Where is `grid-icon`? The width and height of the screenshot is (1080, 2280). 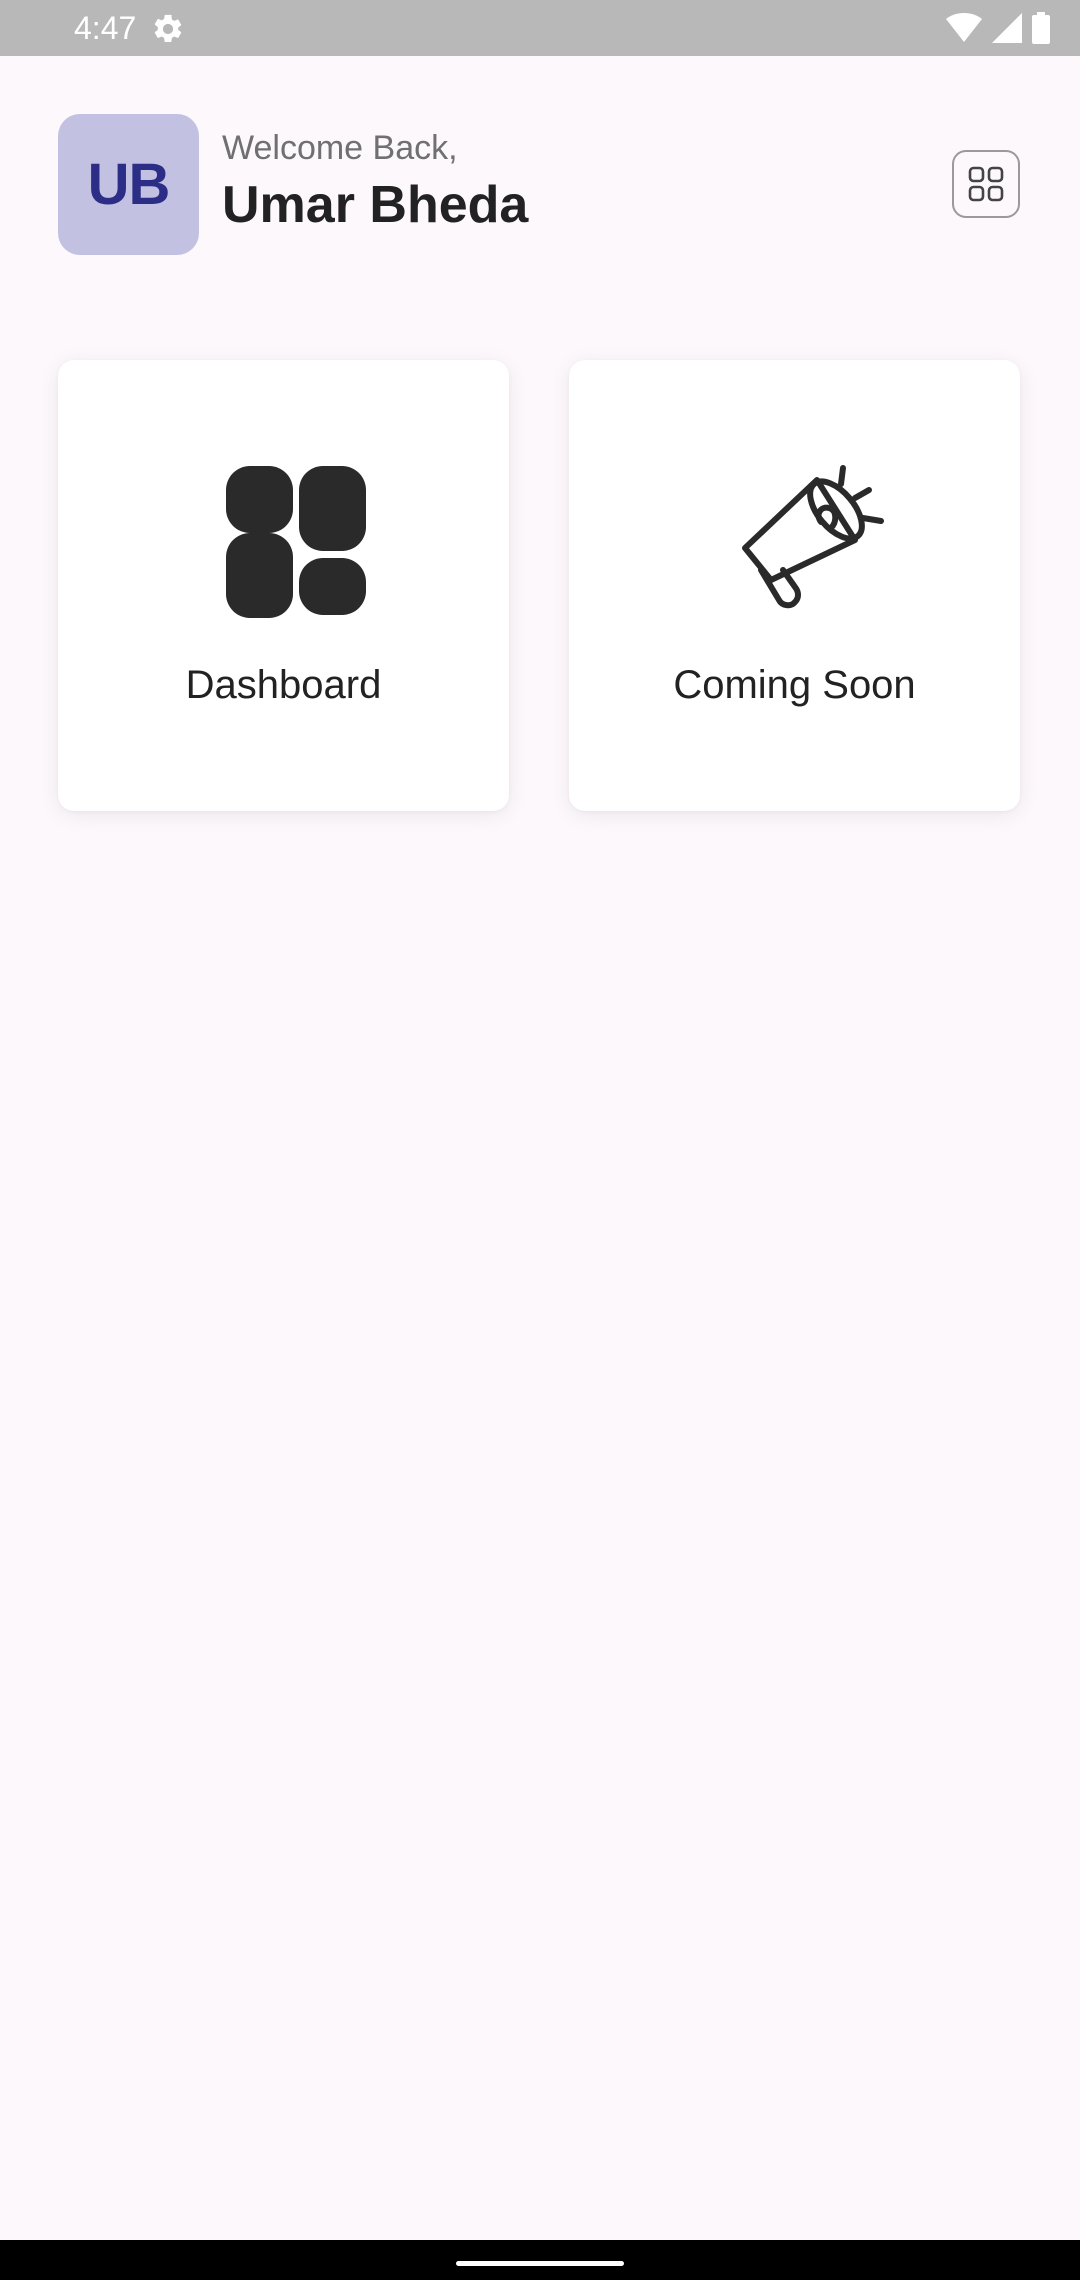
grid-icon is located at coordinates (986, 184).